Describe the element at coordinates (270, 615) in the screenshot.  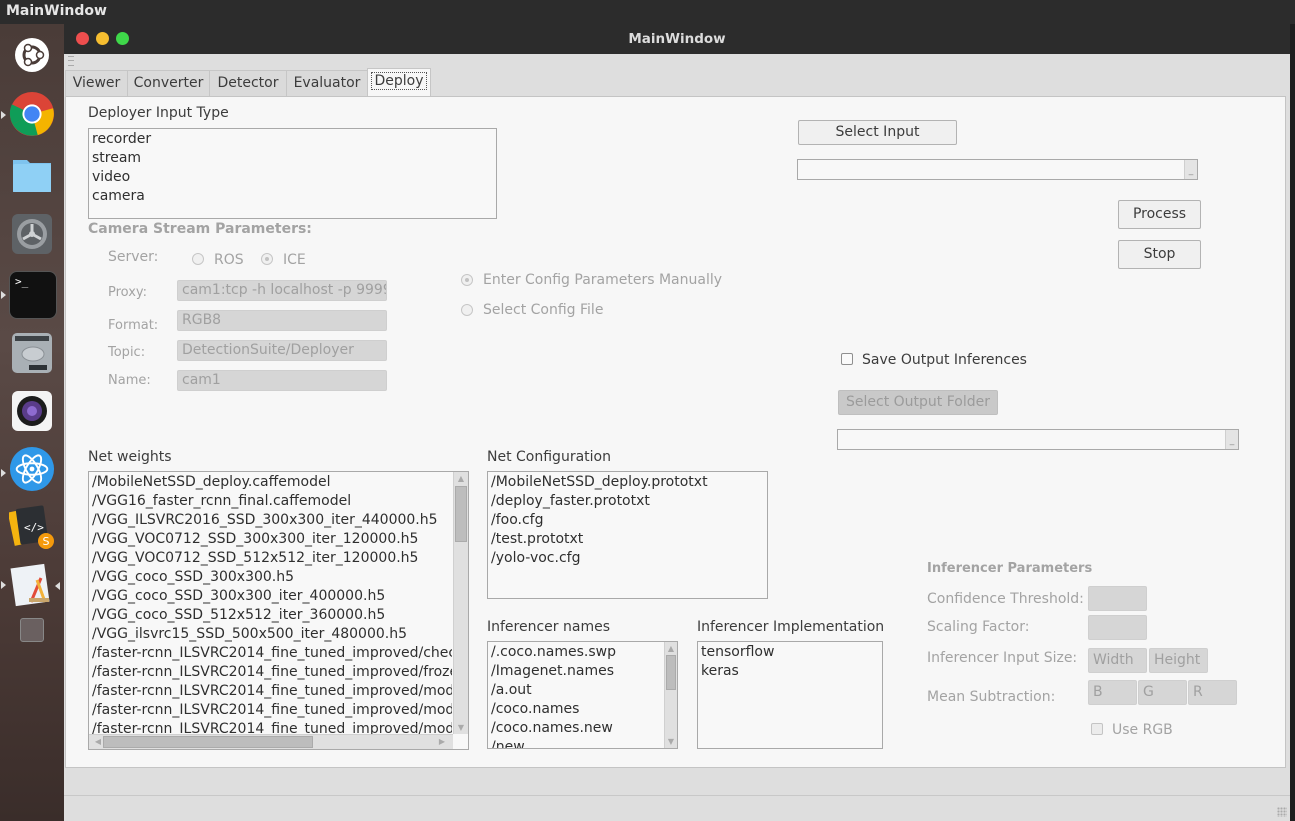
I see `list-item: /VGG_coco_SSD_512x512_iter_360000.h5` at that location.